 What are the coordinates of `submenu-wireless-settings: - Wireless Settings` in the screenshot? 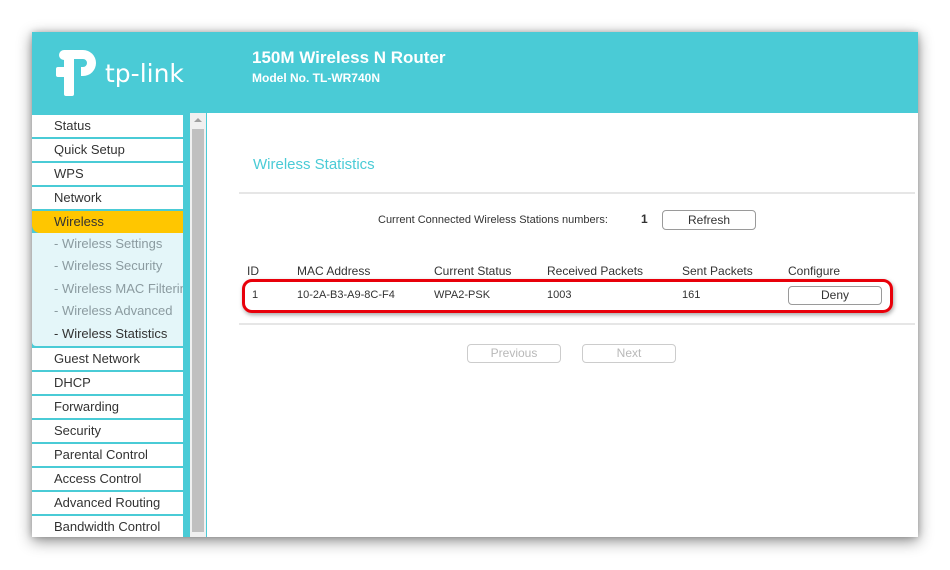 It's located at (107, 244).